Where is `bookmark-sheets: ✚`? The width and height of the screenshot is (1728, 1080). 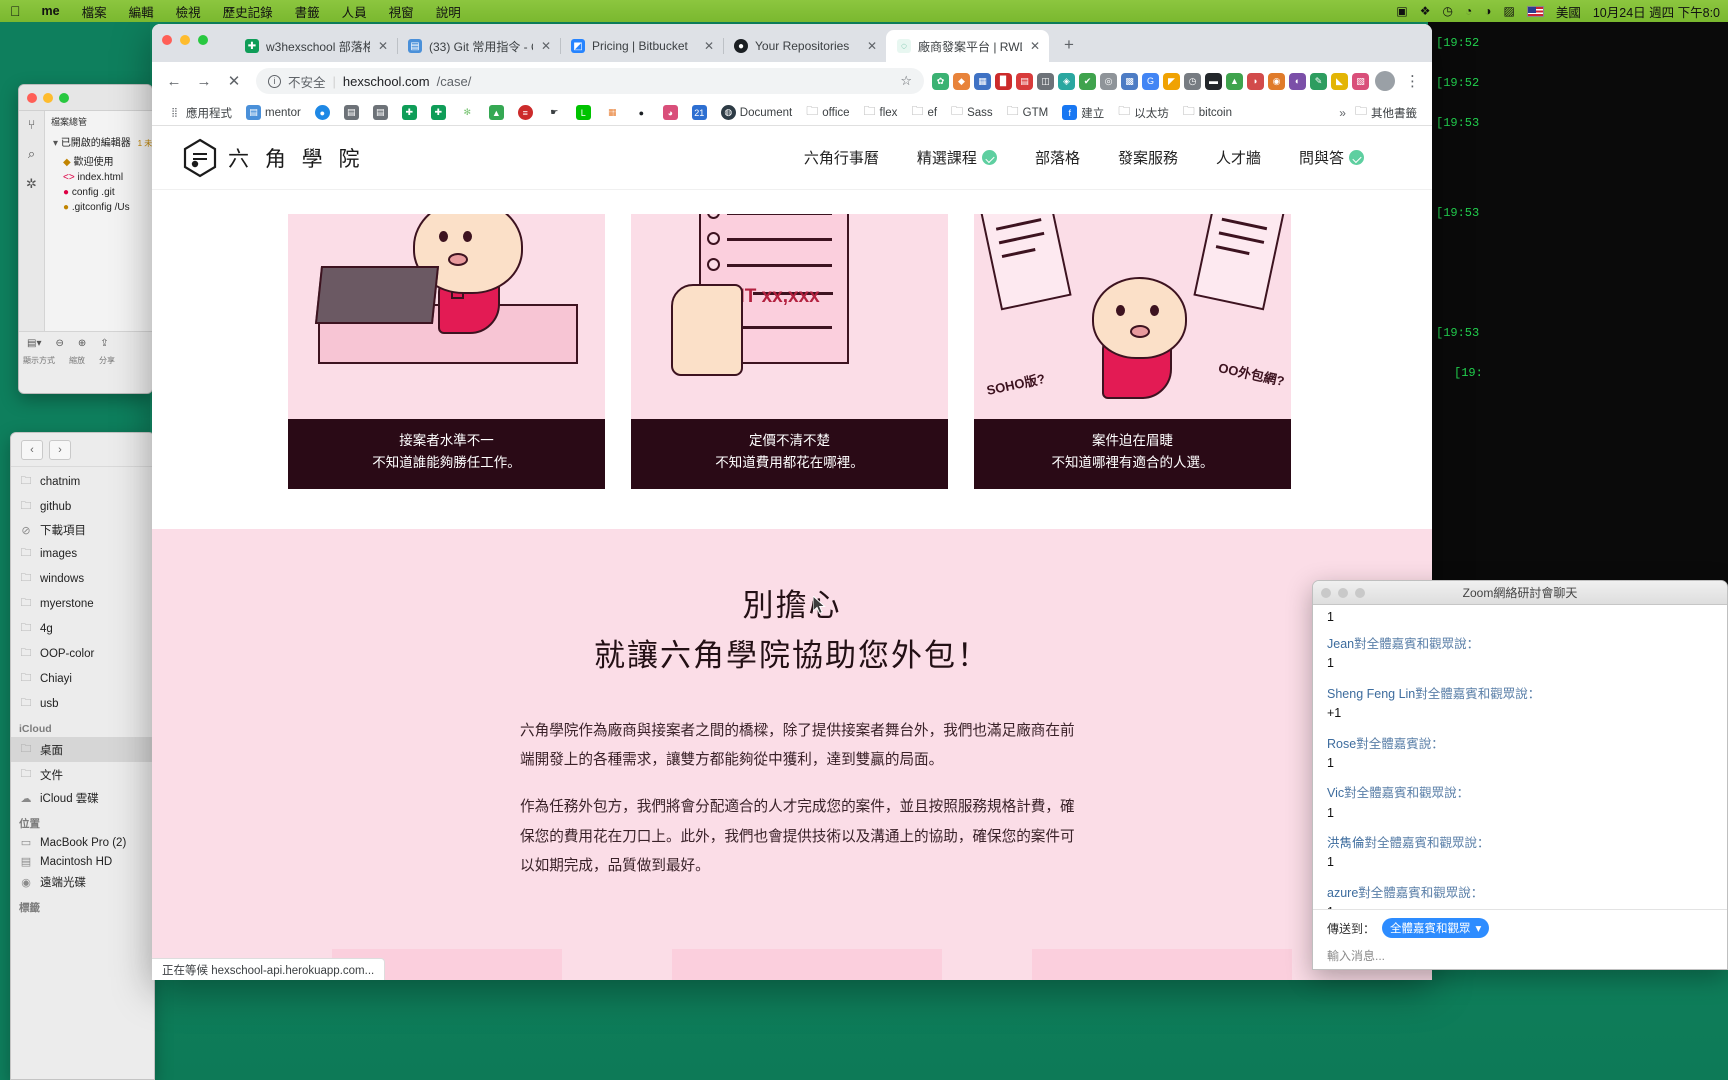 bookmark-sheets: ✚ is located at coordinates (409, 112).